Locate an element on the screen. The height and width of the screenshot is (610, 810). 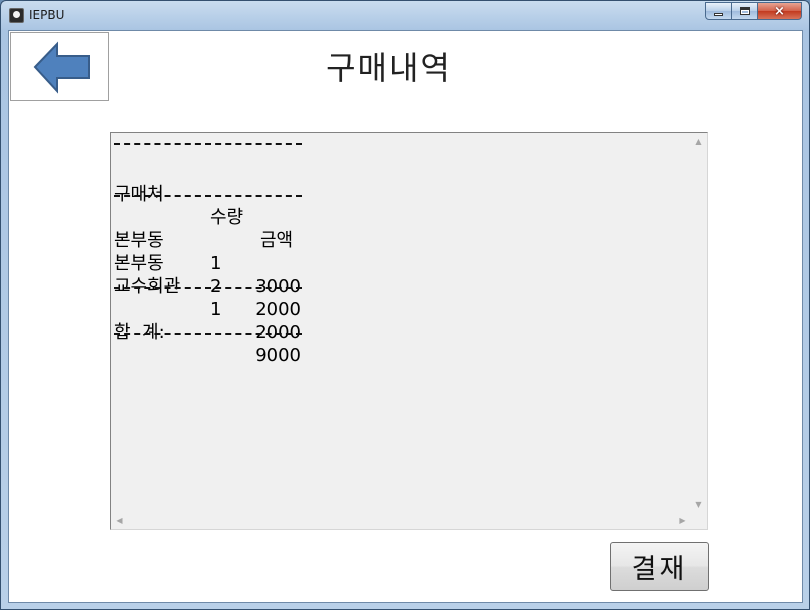
left-arrow-icon is located at coordinates (61, 67).